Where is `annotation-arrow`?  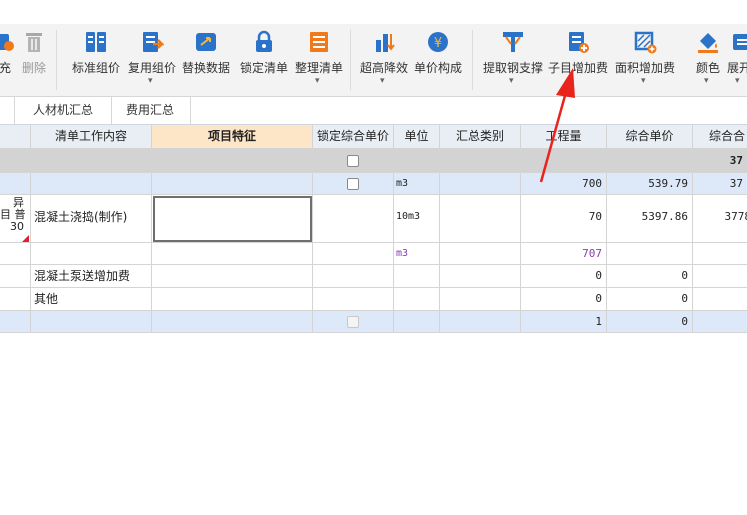 annotation-arrow is located at coordinates (557, 125).